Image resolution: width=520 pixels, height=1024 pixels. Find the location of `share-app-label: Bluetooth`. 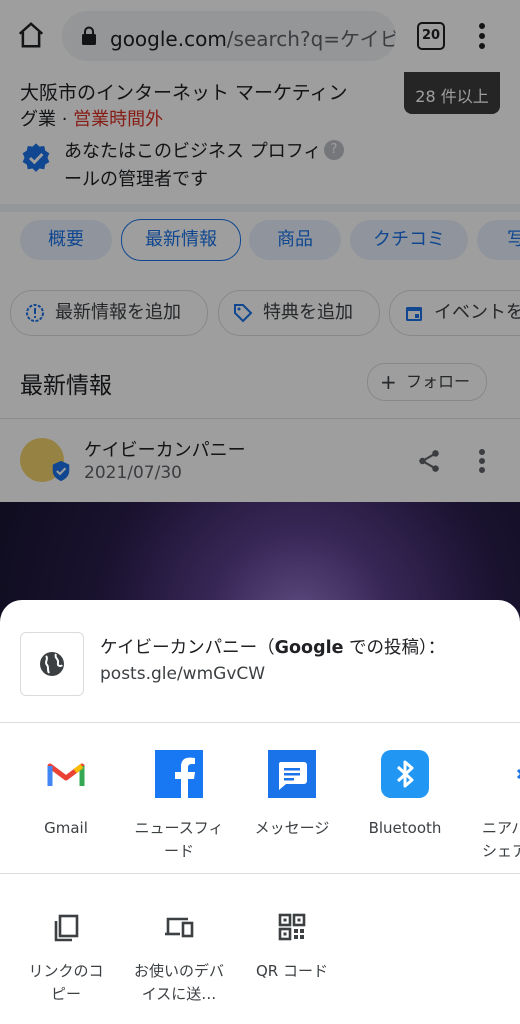

share-app-label: Bluetooth is located at coordinates (405, 828).